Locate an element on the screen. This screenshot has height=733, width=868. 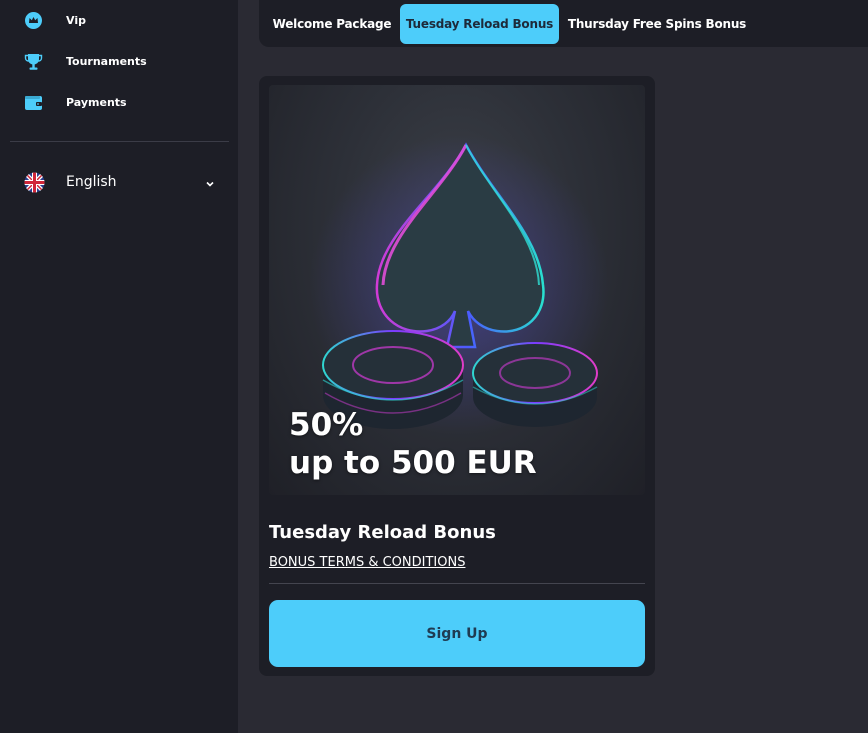
language-label: English is located at coordinates (91, 182).